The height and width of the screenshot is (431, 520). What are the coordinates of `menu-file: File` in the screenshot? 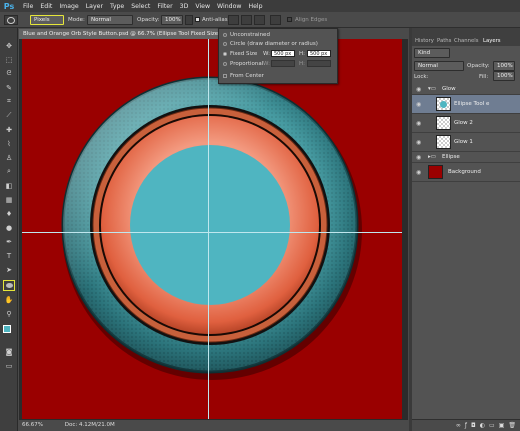 It's located at (28, 6).